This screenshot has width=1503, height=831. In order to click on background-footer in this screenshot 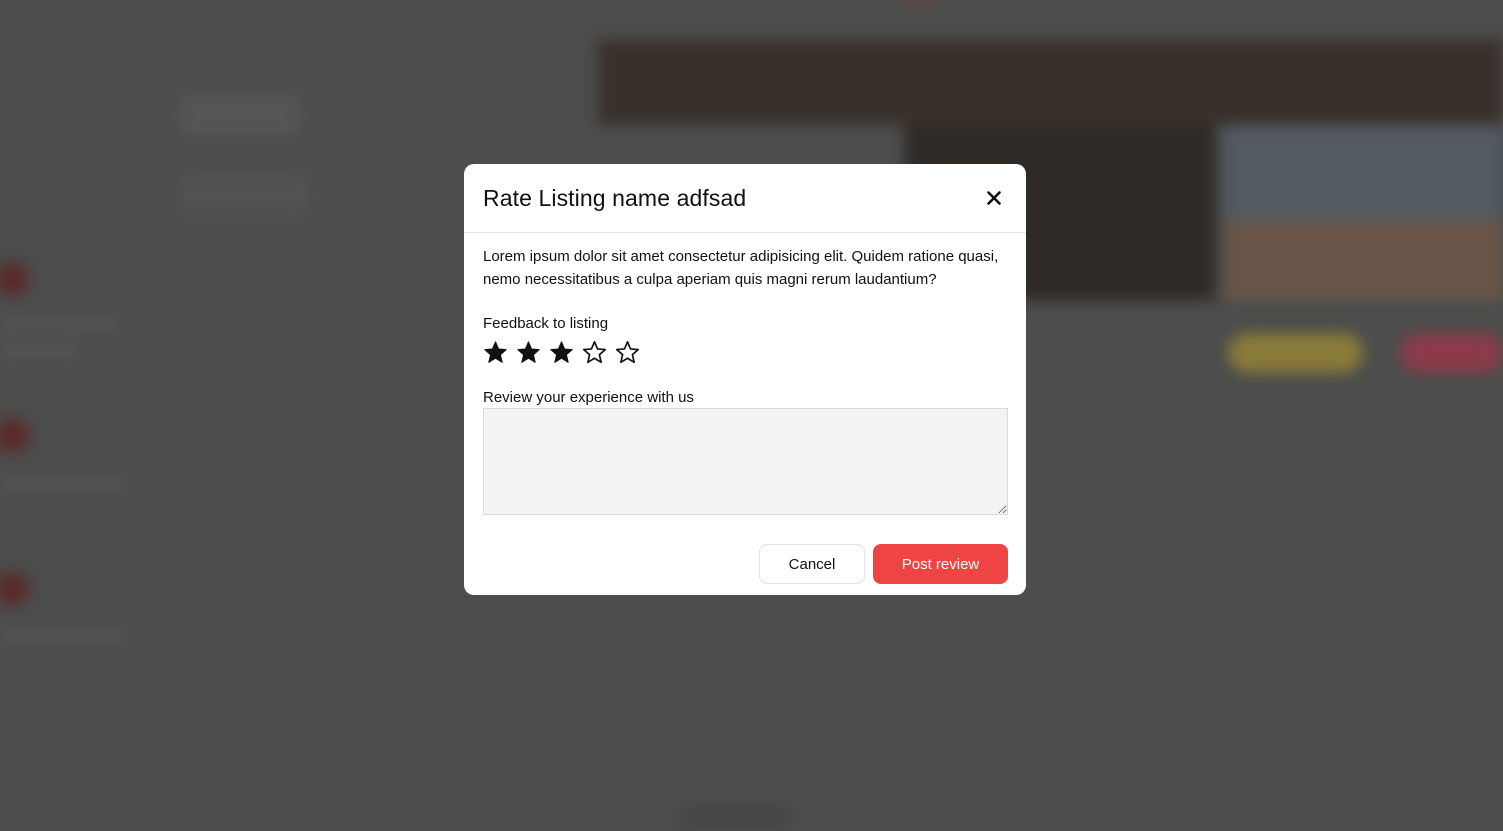, I will do `click(735, 817)`.